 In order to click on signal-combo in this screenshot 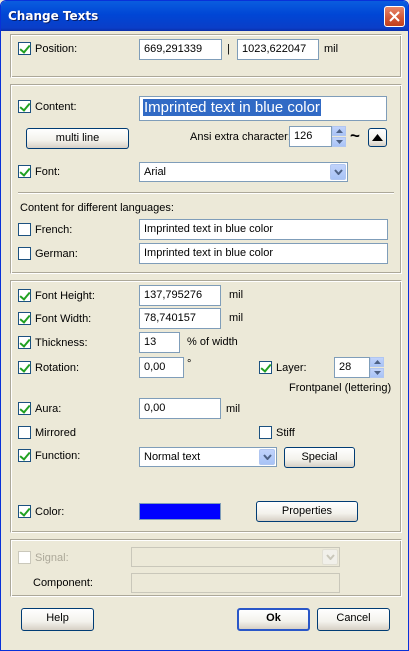, I will do `click(235, 557)`.